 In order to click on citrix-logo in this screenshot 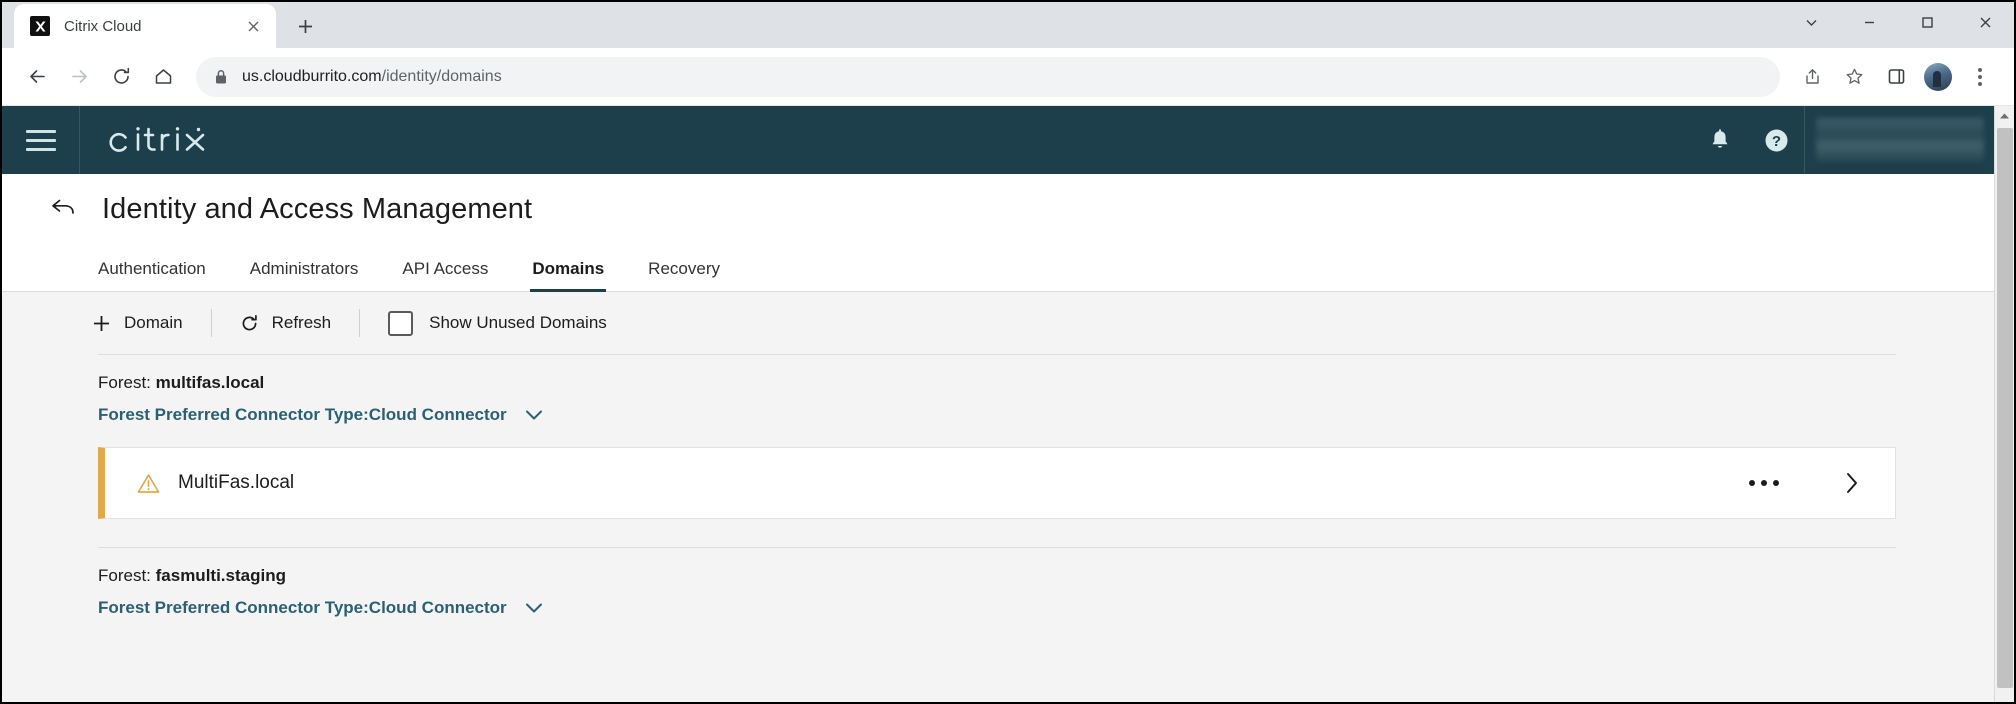, I will do `click(162, 140)`.